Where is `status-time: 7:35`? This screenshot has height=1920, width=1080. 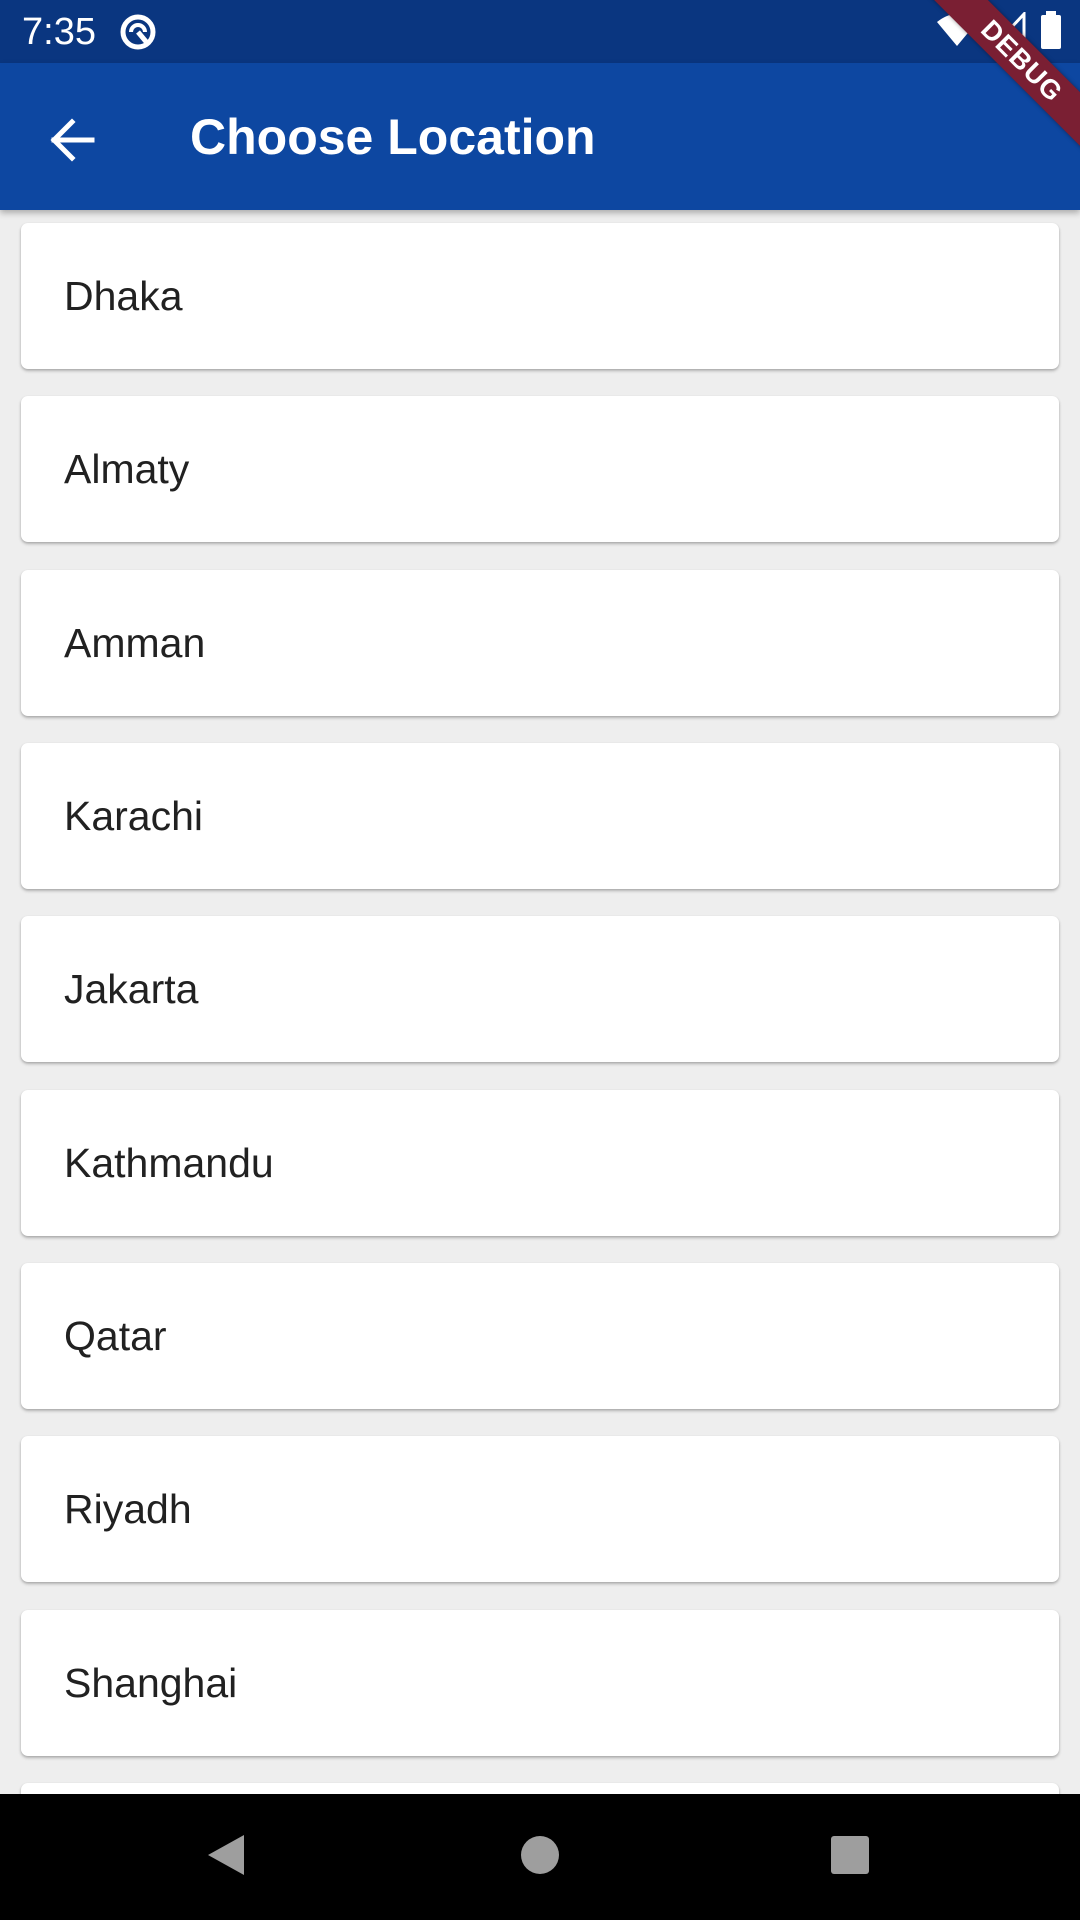 status-time: 7:35 is located at coordinates (59, 32).